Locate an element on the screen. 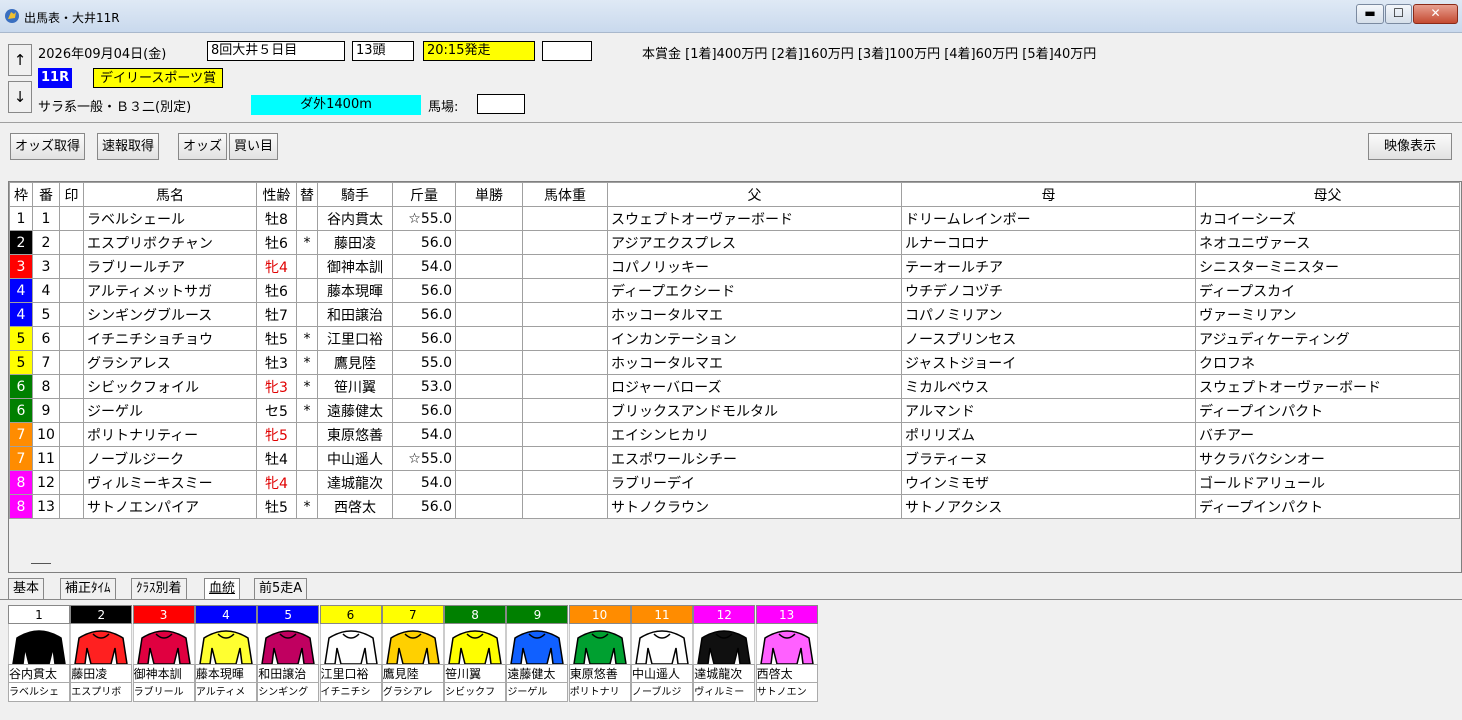 This screenshot has width=1462, height=720. horse-name-cell: アルティメットサガ is located at coordinates (170, 290).